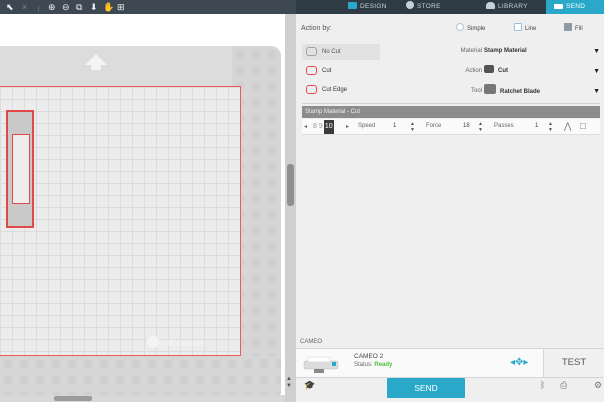 This screenshot has height=402, width=604. Describe the element at coordinates (73, 398) in the screenshot. I see `horizontal-scroll-thumb` at that location.